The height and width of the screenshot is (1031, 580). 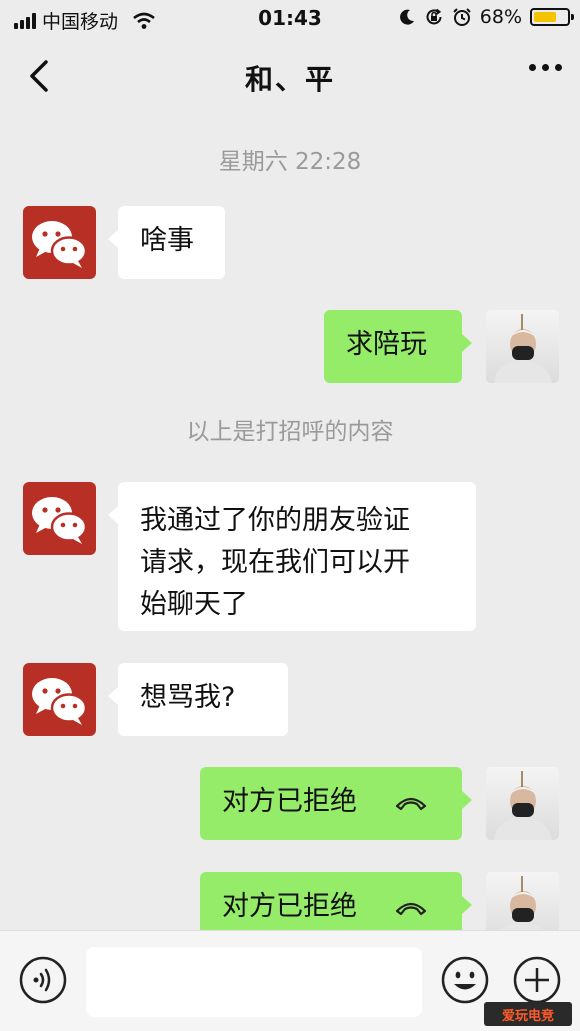 I want to click on plus-icon, so click(x=537, y=980).